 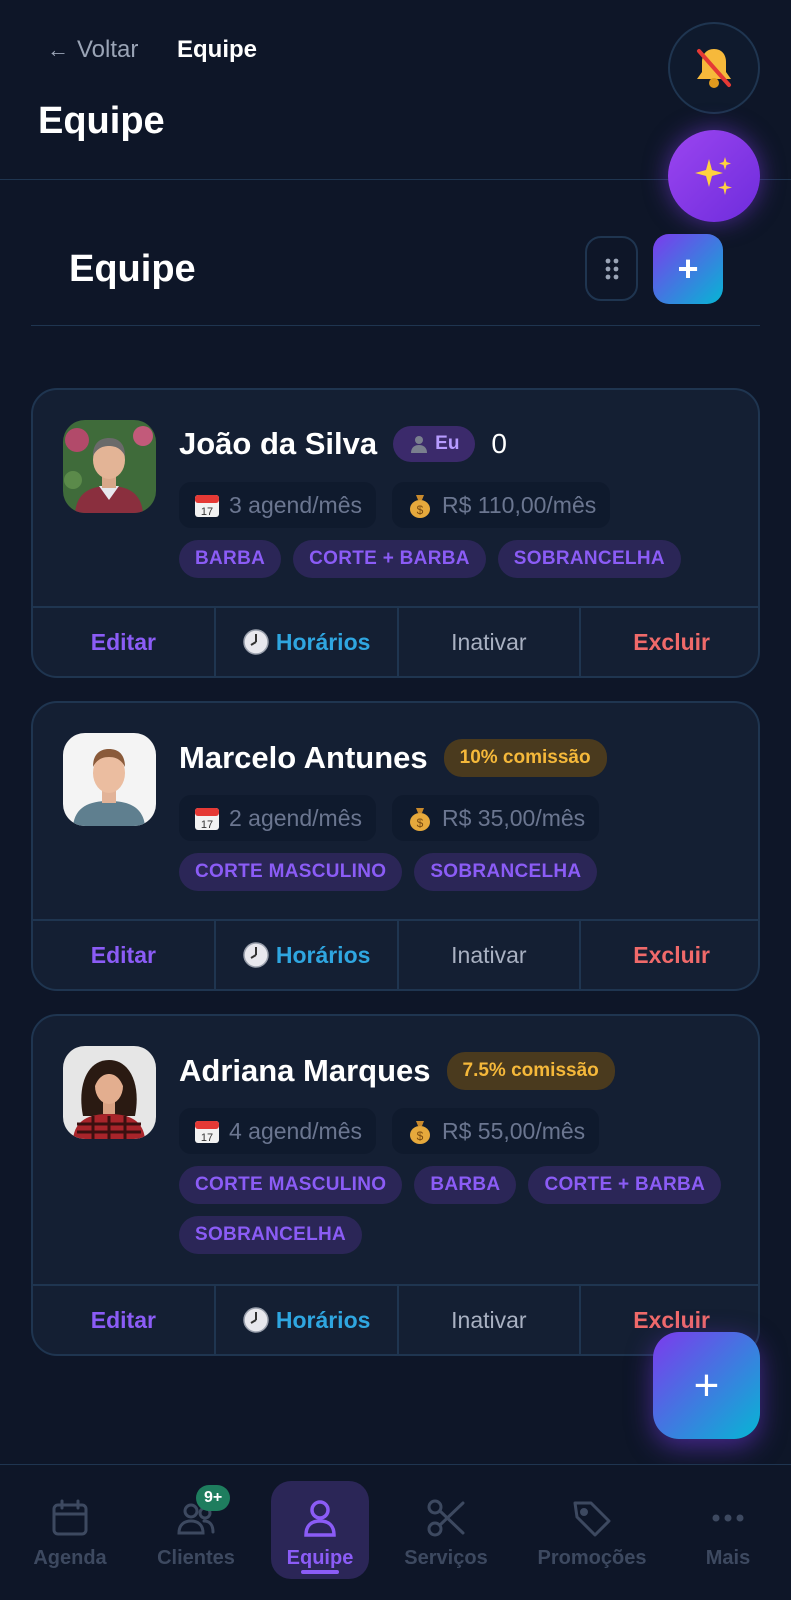 I want to click on service-tags: CORTE MASCULINO SOBRANCELHA, so click(x=459, y=872).